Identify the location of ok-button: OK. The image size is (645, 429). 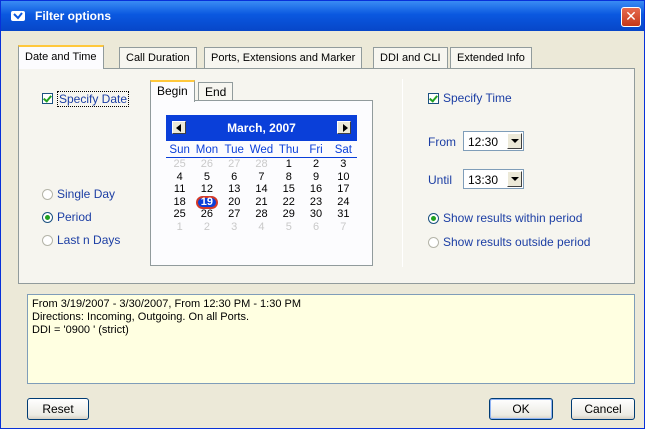
(521, 409).